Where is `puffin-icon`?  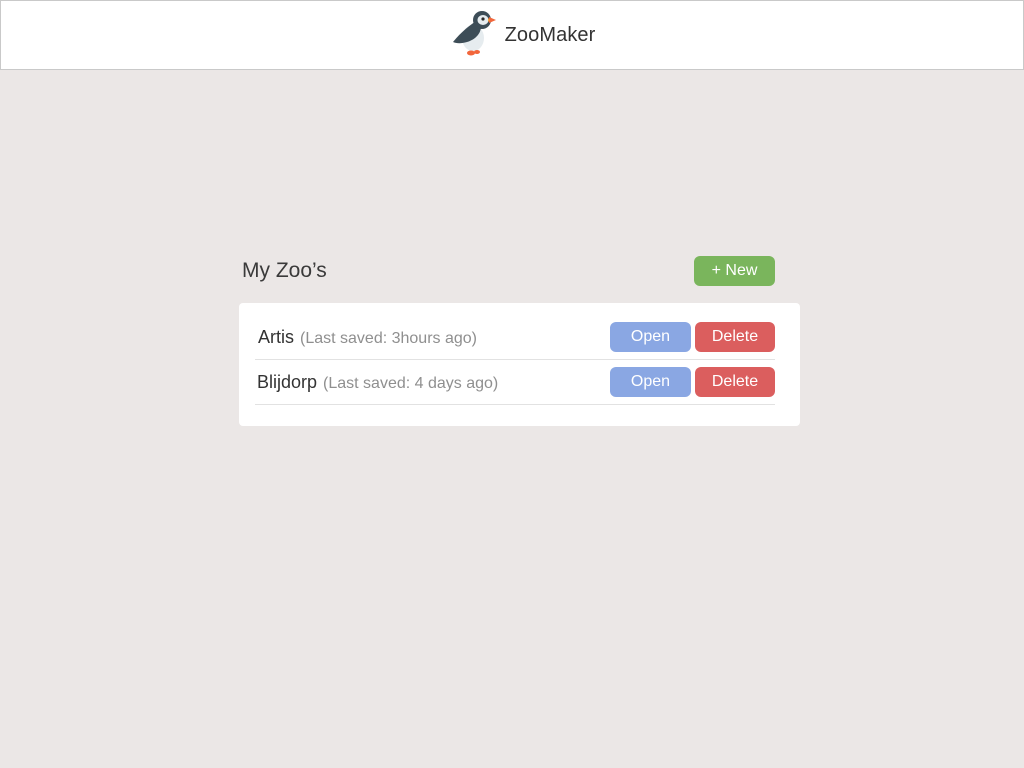 puffin-icon is located at coordinates (474, 33).